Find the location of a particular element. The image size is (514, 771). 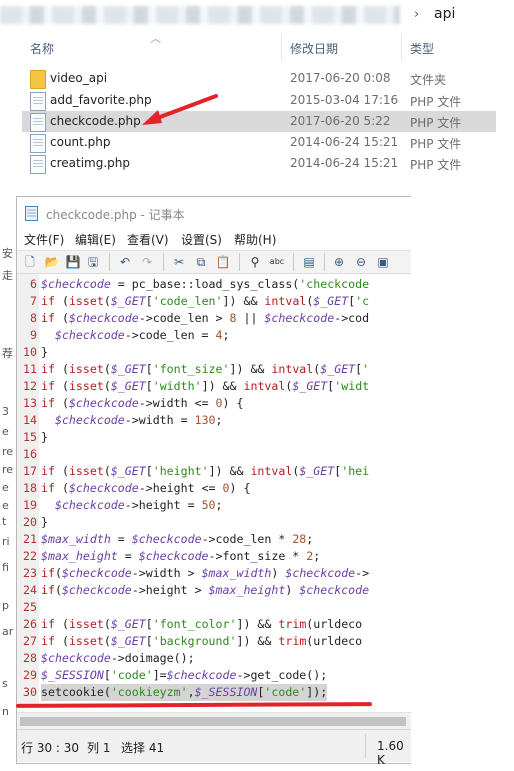

zoom-in-icon: ⊕ is located at coordinates (339, 262).